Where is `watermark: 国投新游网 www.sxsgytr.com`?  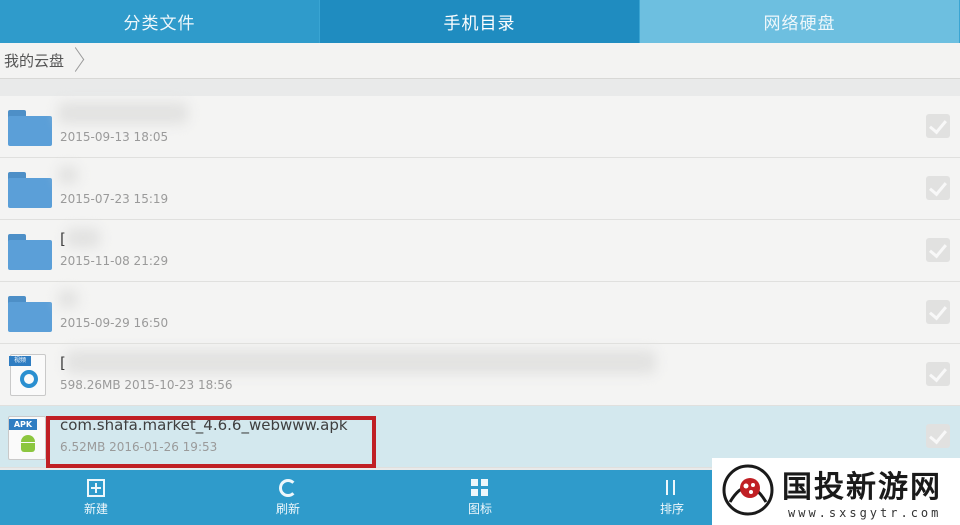
watermark: 国投新游网 www.sxsgytr.com is located at coordinates (836, 491).